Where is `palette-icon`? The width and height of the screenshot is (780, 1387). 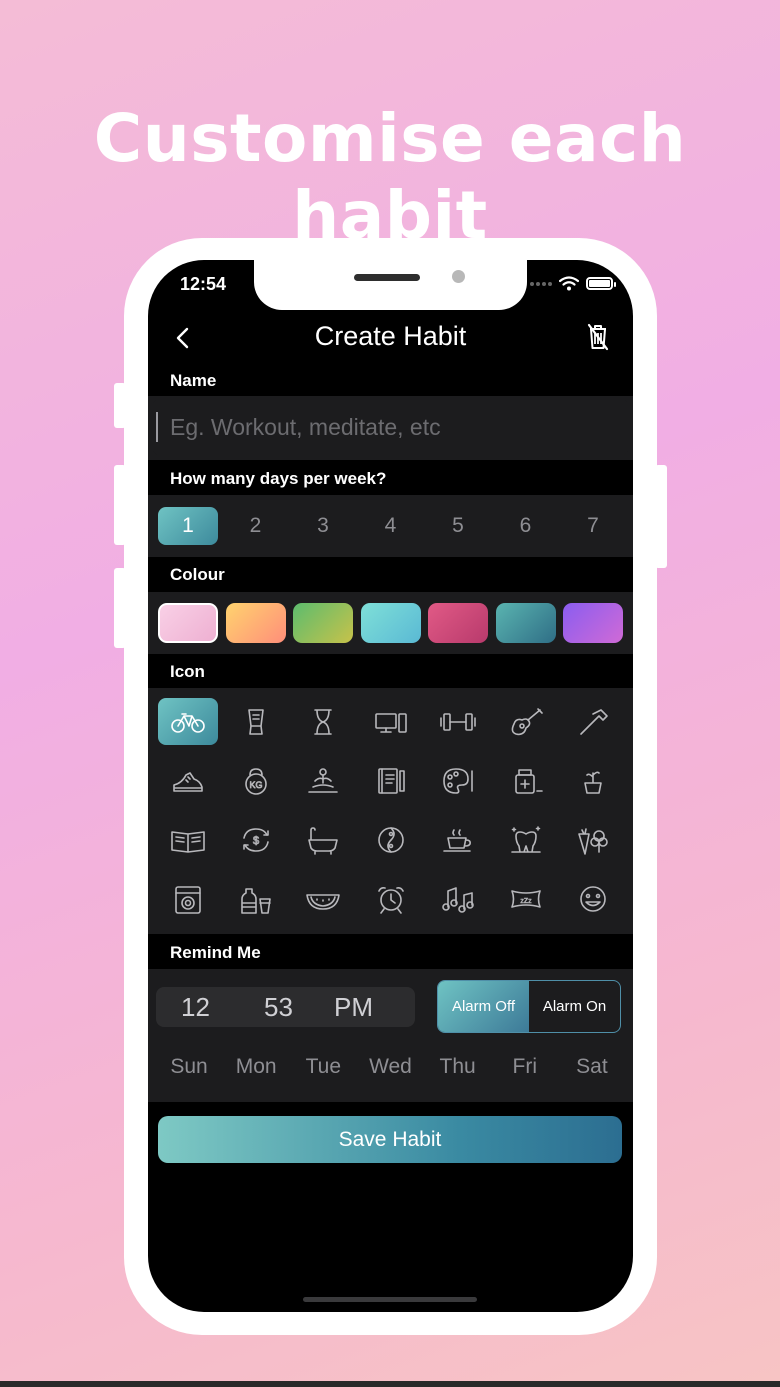 palette-icon is located at coordinates (458, 780).